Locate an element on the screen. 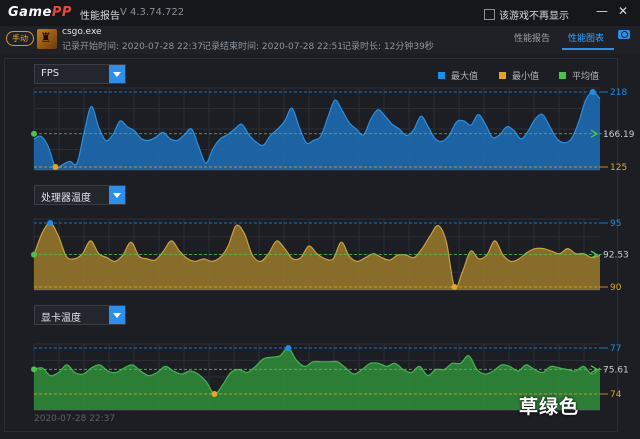 This screenshot has height=439, width=640. gpu-temp-avg-label: 75.61 is located at coordinates (616, 370).